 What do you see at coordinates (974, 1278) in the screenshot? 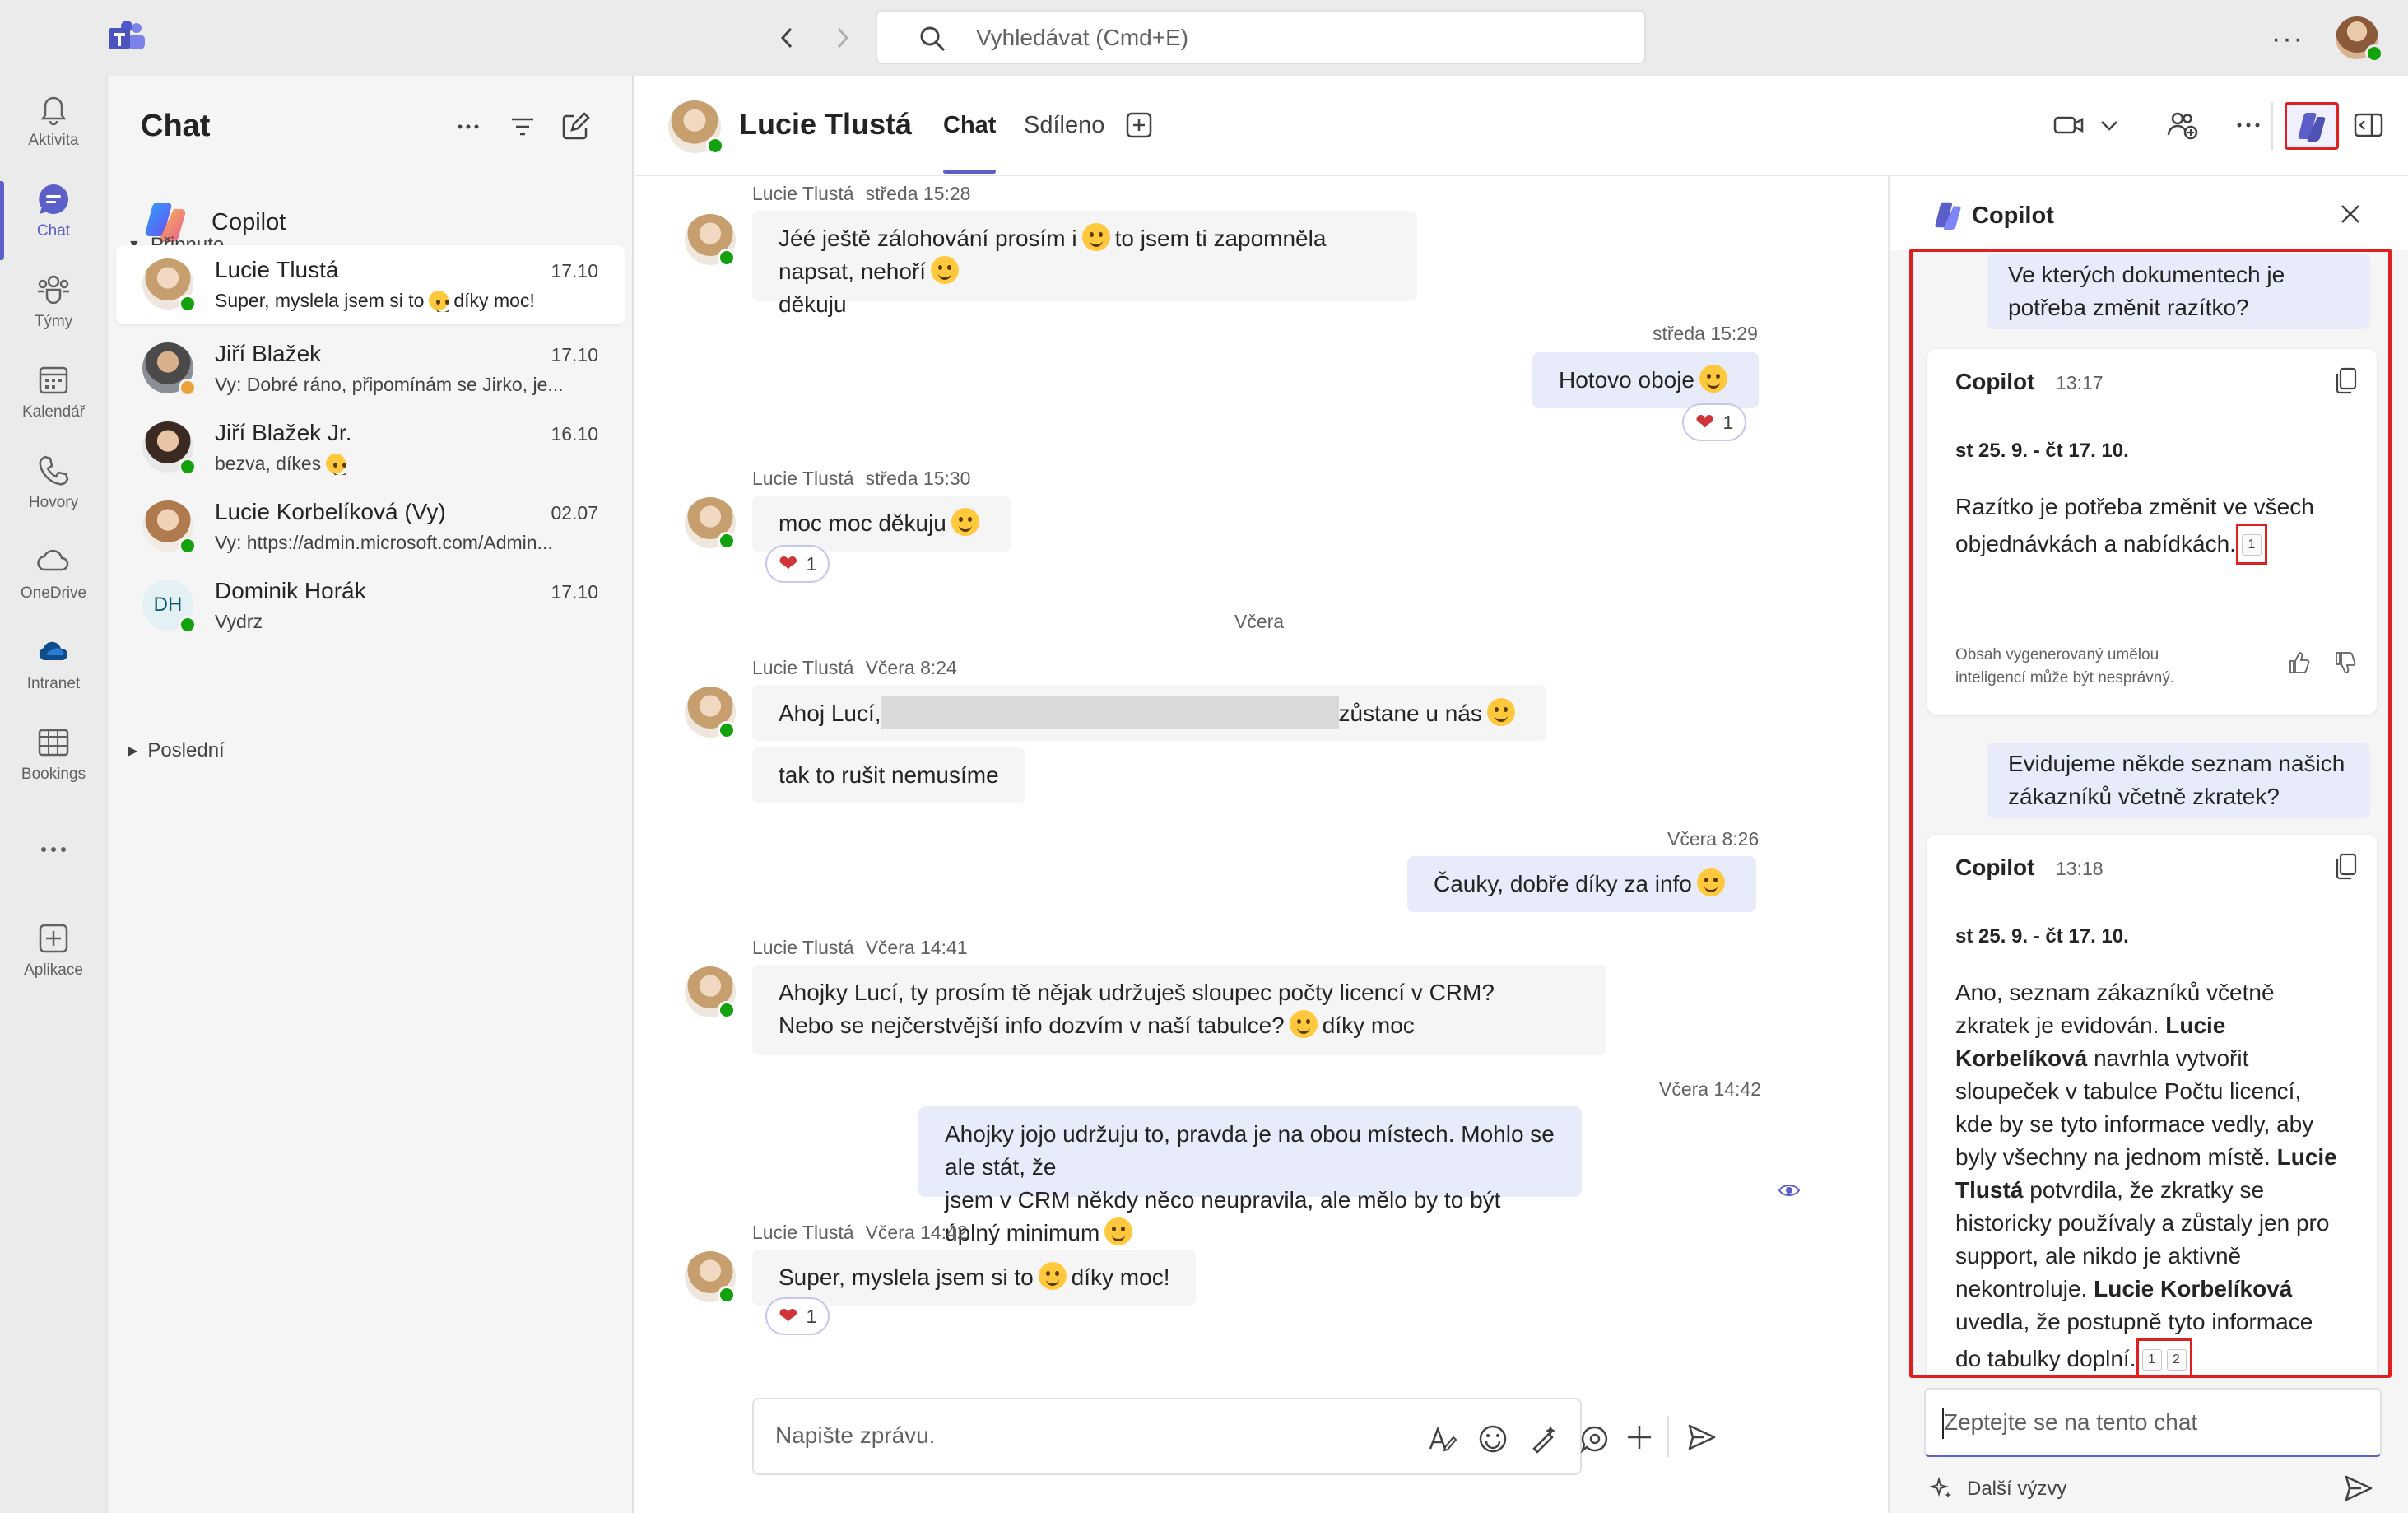
I see `message-bubble: Super, myslela jsem si to díky moc!` at bounding box center [974, 1278].